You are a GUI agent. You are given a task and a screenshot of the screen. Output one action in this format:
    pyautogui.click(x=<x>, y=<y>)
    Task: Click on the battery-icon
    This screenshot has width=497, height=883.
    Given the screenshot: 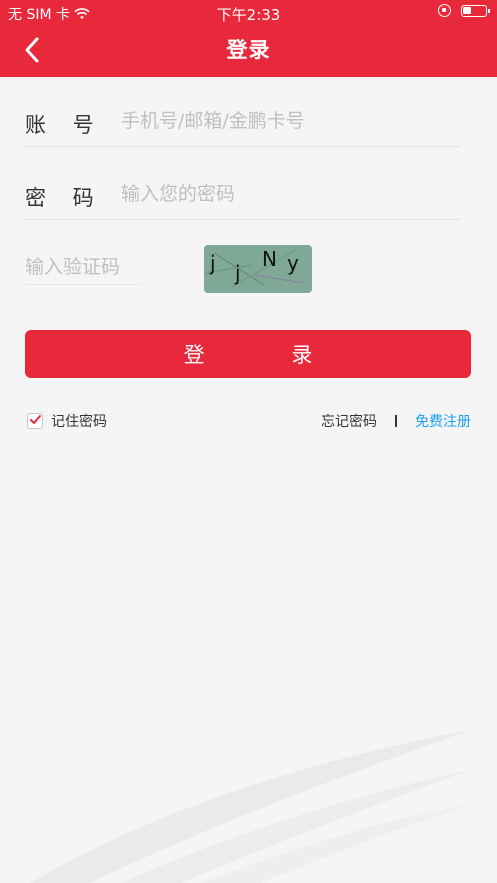 What is the action you would take?
    pyautogui.click(x=475, y=10)
    